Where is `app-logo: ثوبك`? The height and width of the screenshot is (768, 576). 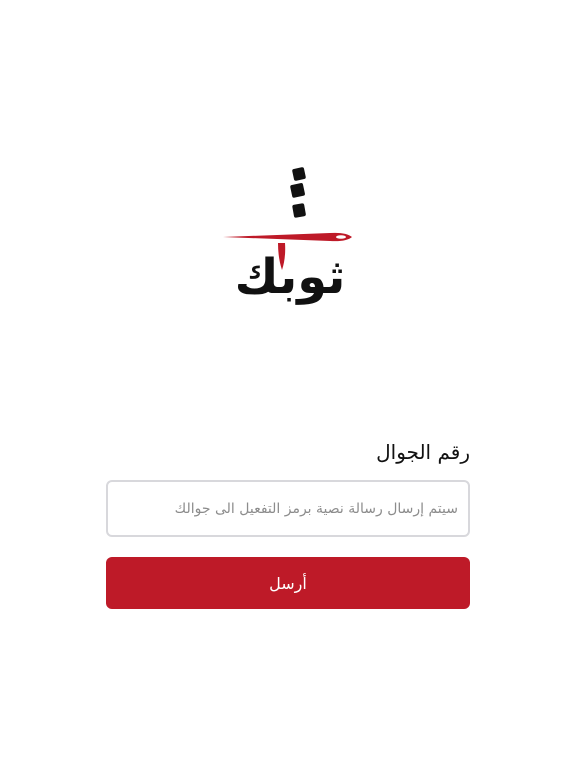 app-logo: ثوبك is located at coordinates (290, 232).